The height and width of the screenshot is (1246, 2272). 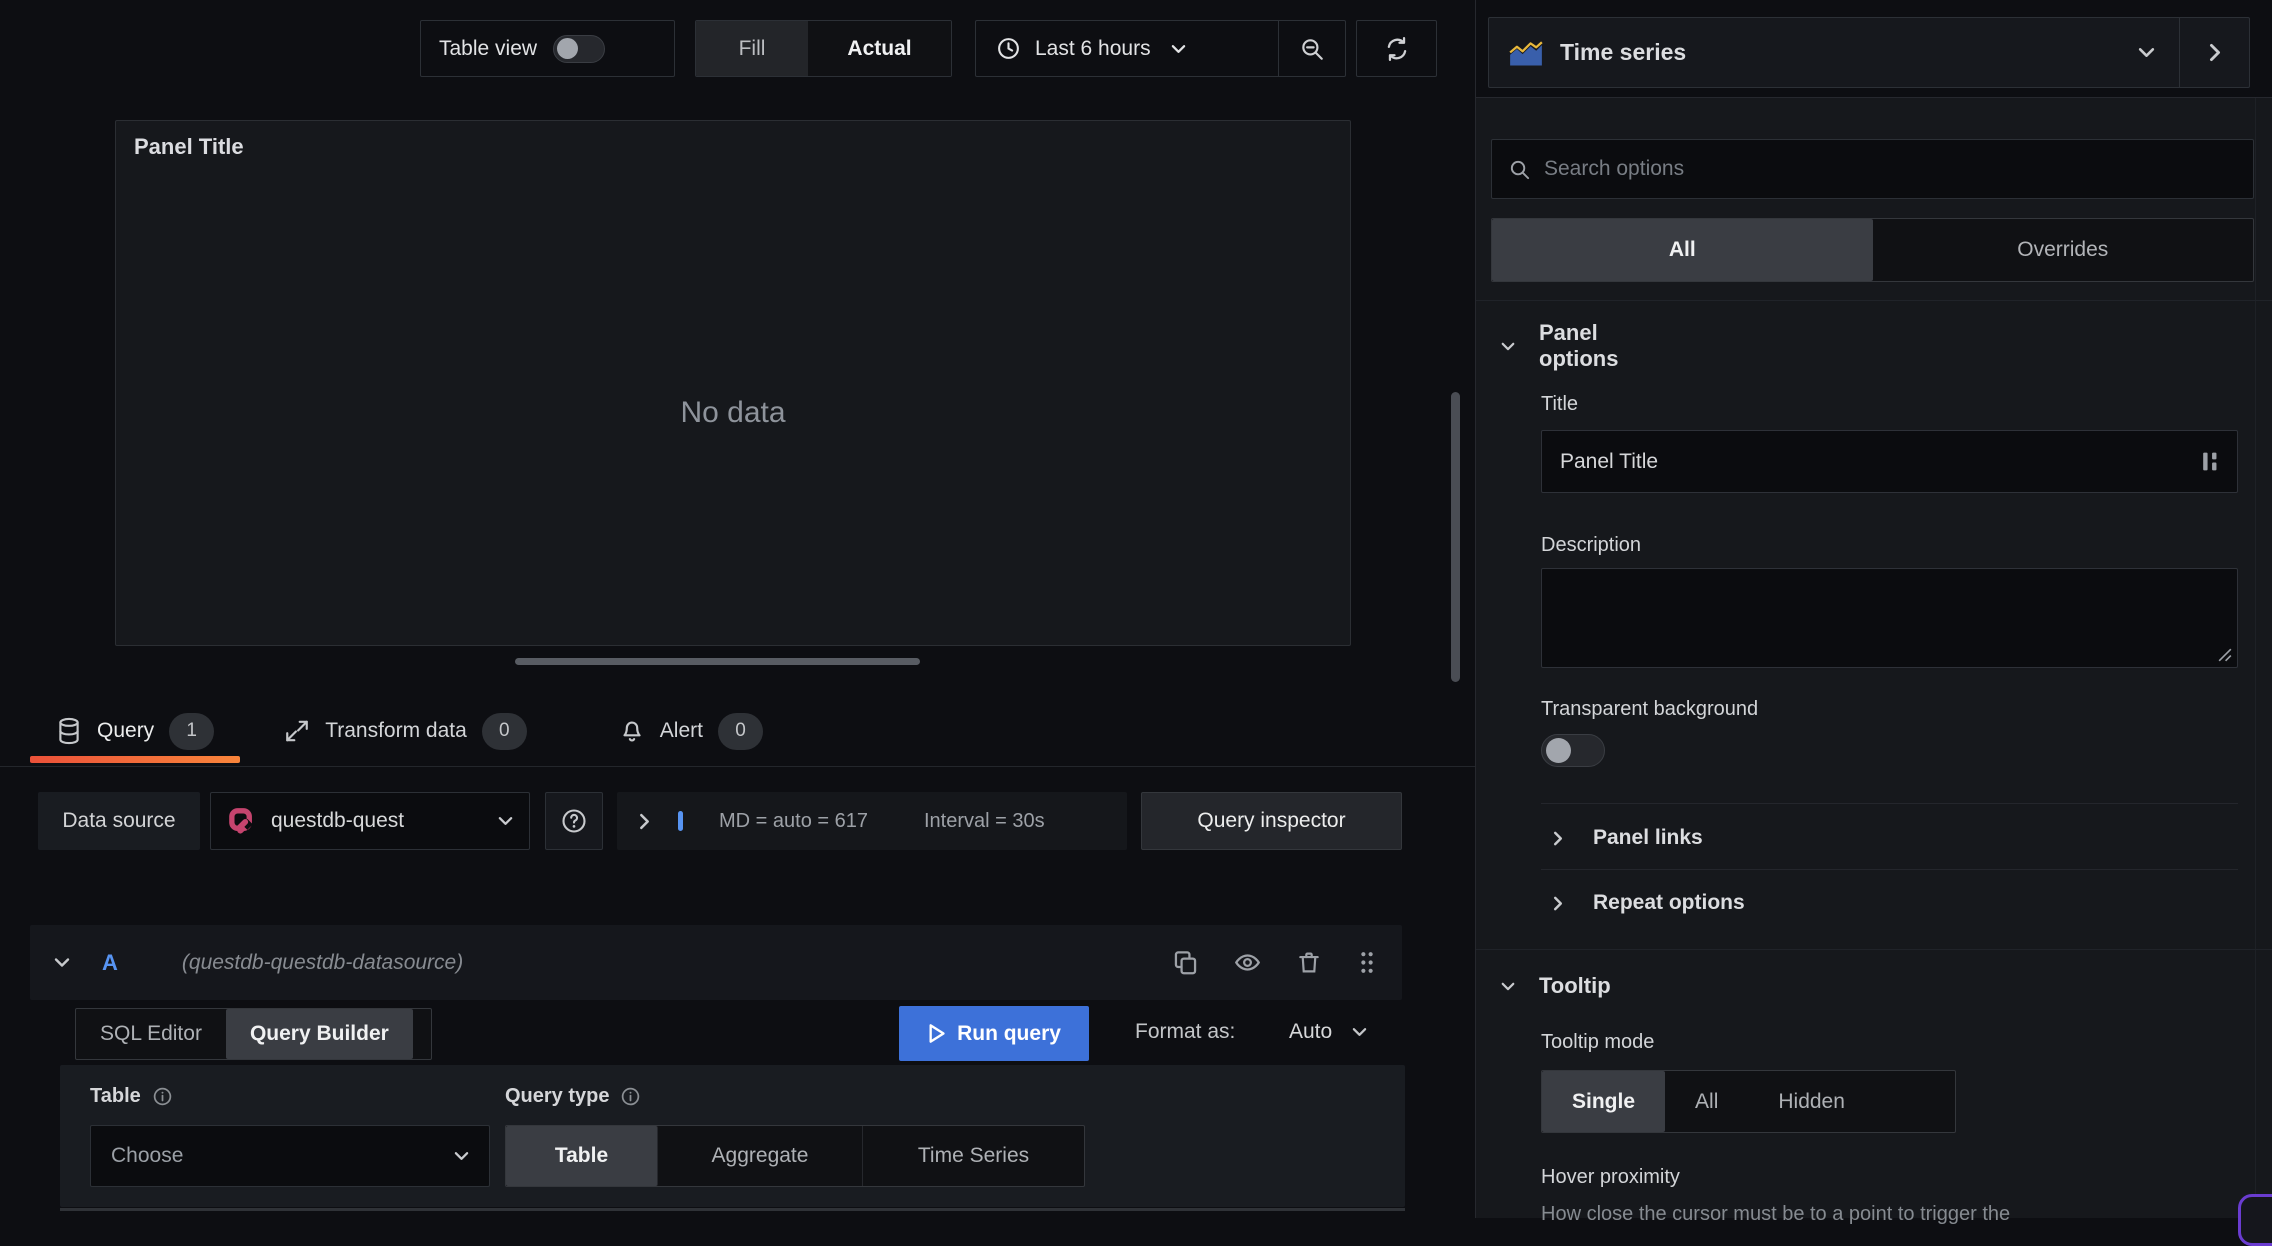 I want to click on scrollbar-gutter, so click(x=2255, y=658).